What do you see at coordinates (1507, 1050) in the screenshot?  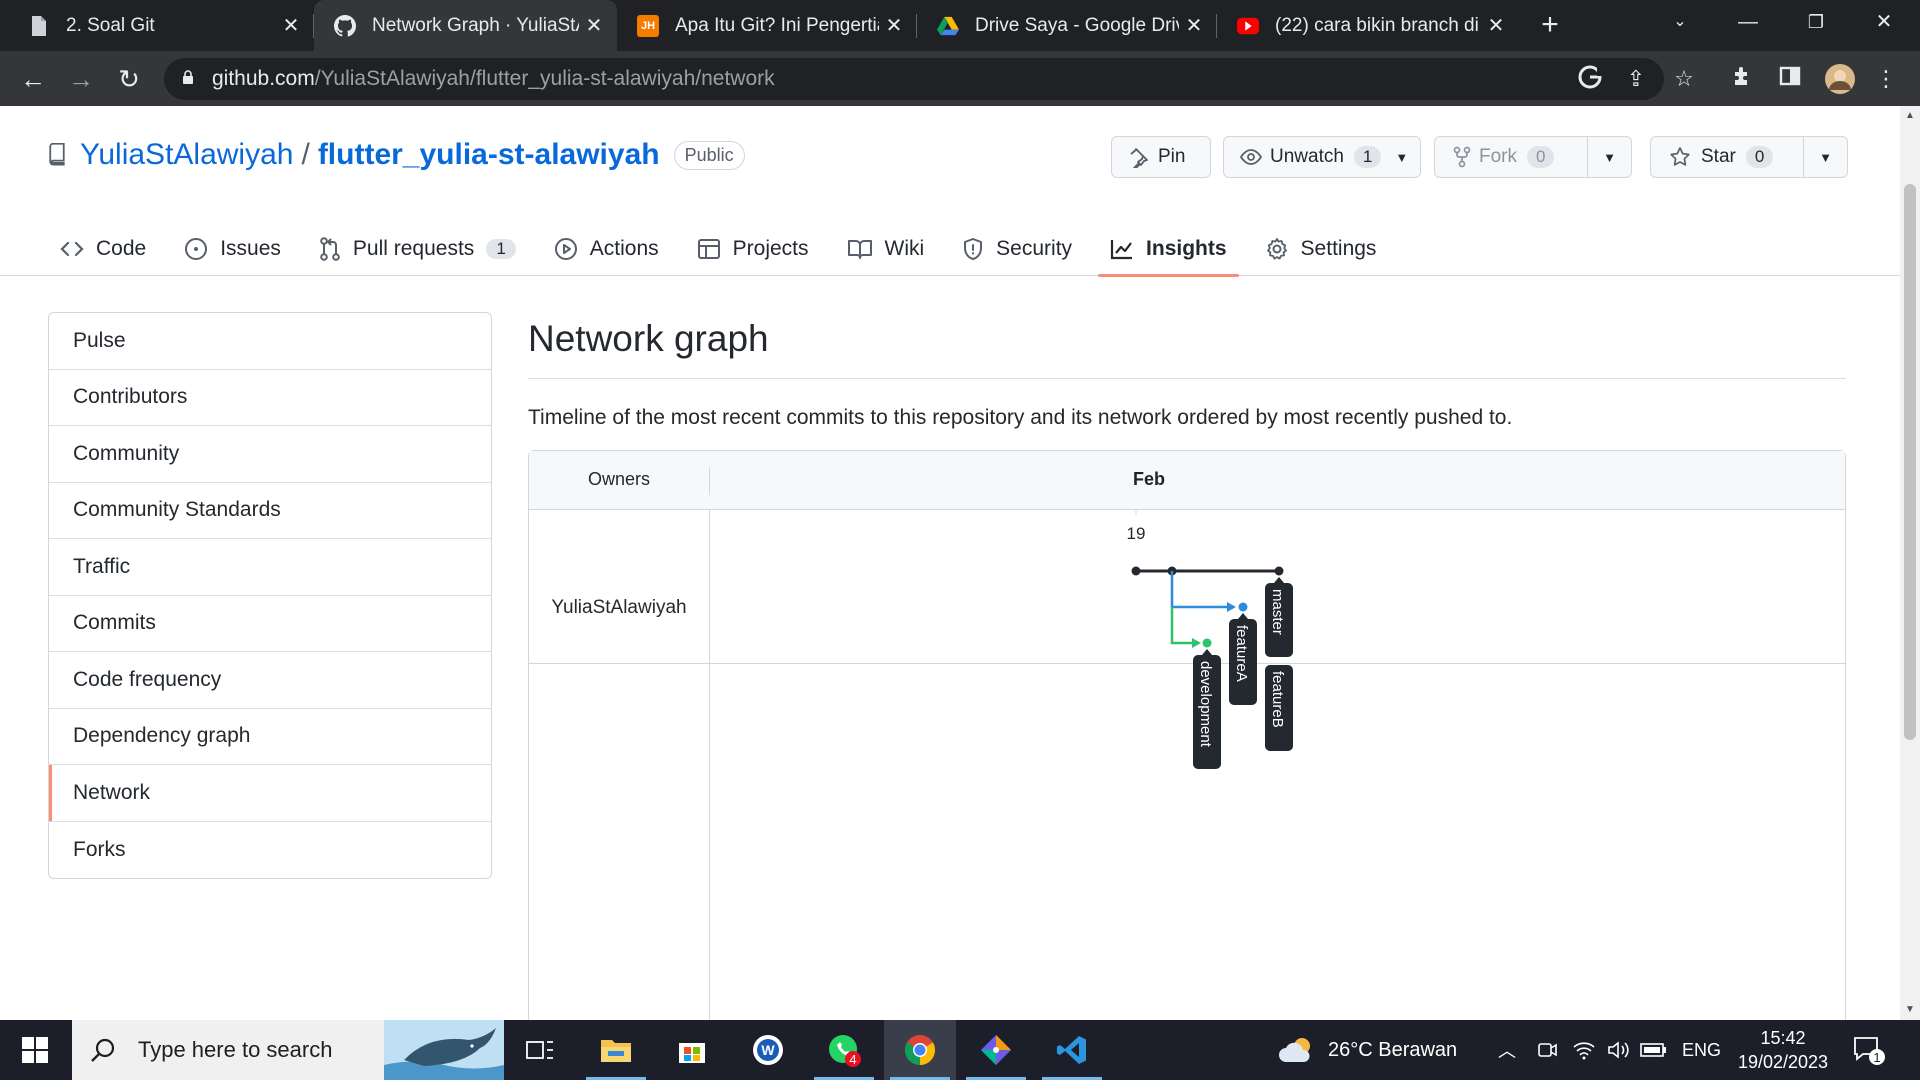 I see `show-hidden-icons-chevron-icon: ︿` at bounding box center [1507, 1050].